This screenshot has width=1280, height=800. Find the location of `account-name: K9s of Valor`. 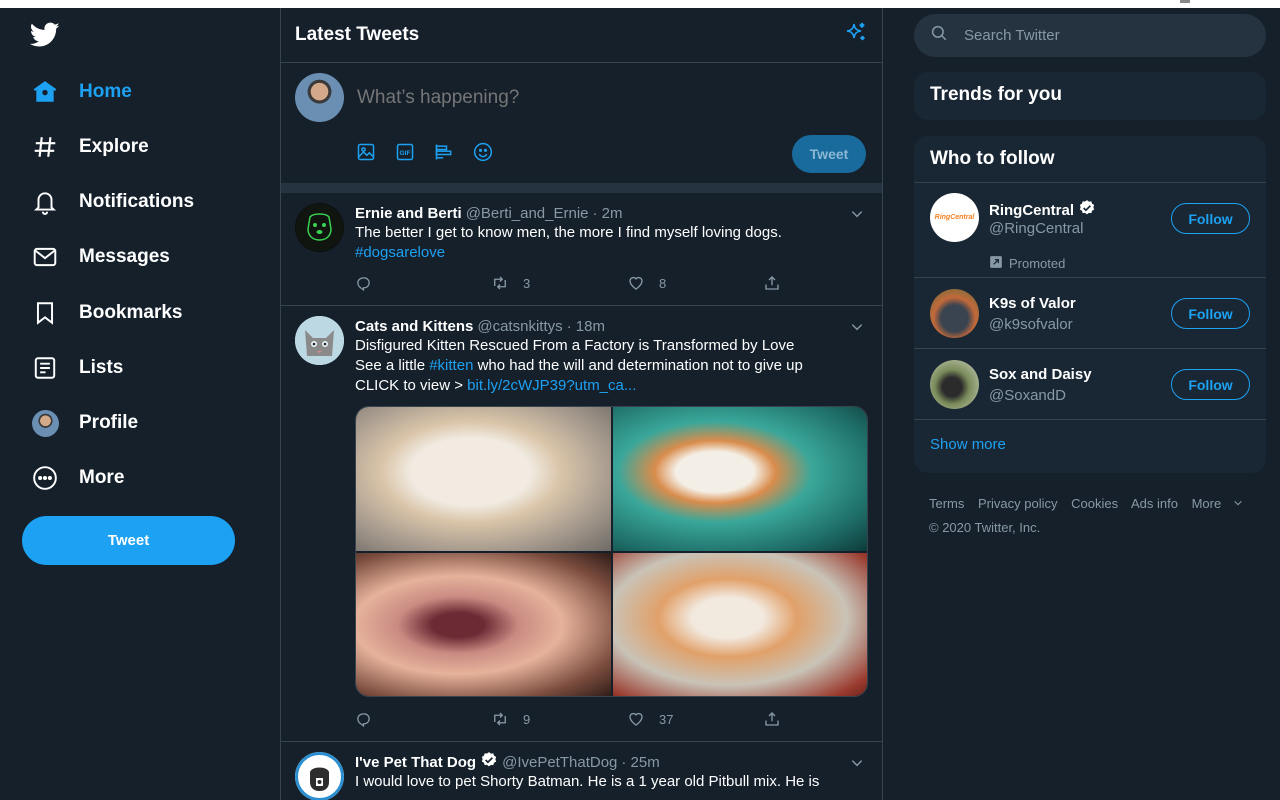

account-name: K9s of Valor is located at coordinates (1032, 303).